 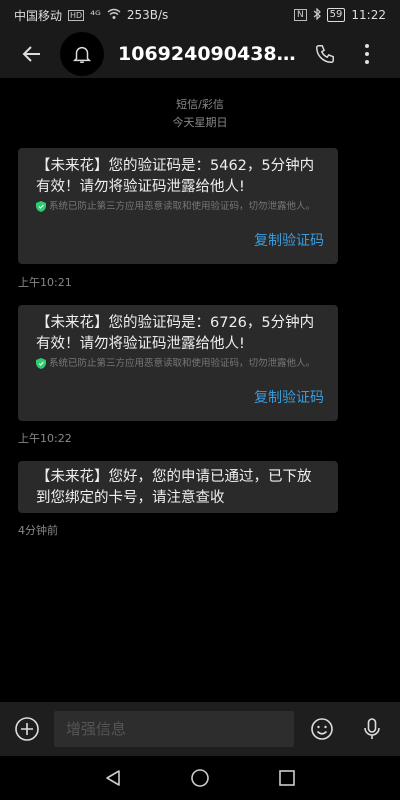 I want to click on nav-back-button, so click(x=113, y=778).